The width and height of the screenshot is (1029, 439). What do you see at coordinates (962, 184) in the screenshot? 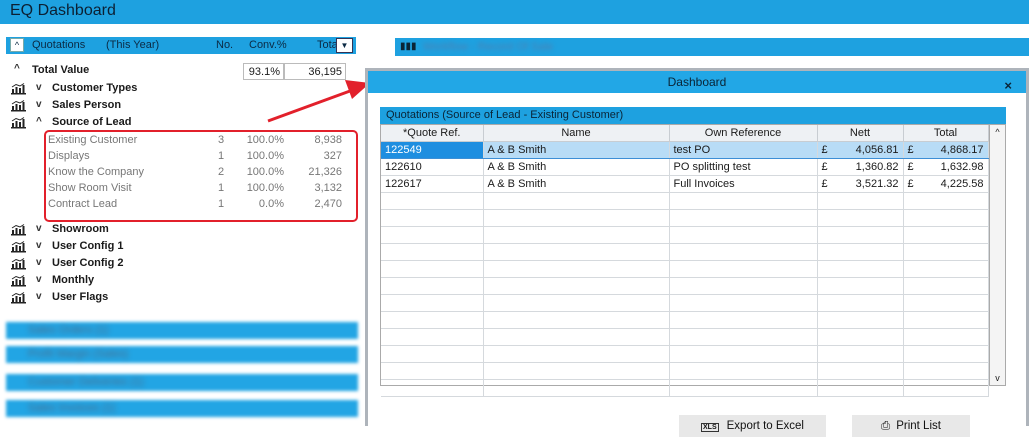
I see `total-value: 4,225.58` at bounding box center [962, 184].